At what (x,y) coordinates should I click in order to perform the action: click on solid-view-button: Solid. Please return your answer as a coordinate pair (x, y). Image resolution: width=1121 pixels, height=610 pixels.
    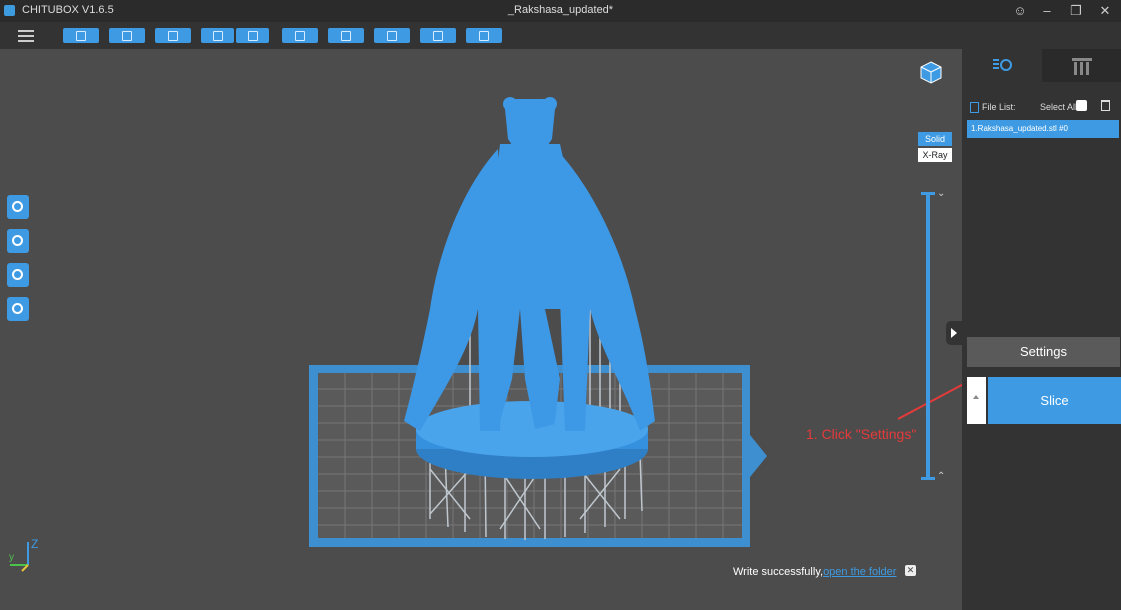
    Looking at the image, I should click on (935, 139).